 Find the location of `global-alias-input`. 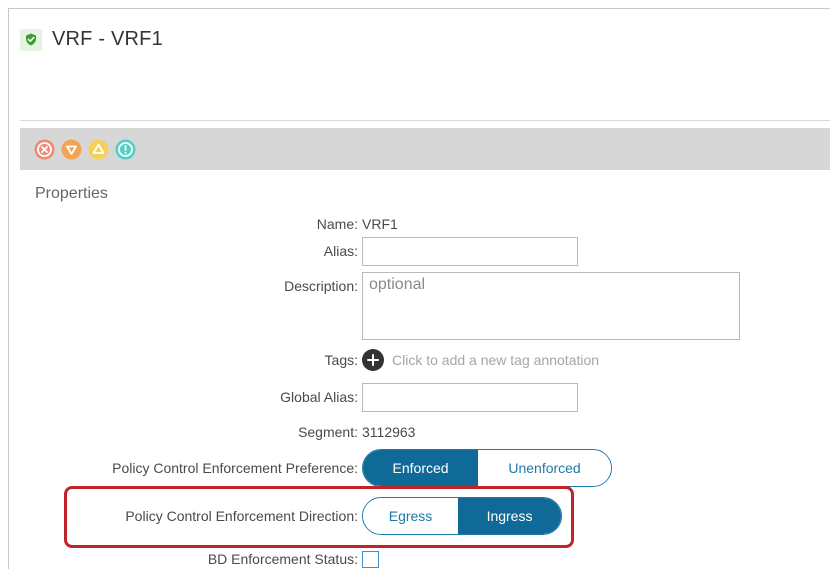

global-alias-input is located at coordinates (470, 397).